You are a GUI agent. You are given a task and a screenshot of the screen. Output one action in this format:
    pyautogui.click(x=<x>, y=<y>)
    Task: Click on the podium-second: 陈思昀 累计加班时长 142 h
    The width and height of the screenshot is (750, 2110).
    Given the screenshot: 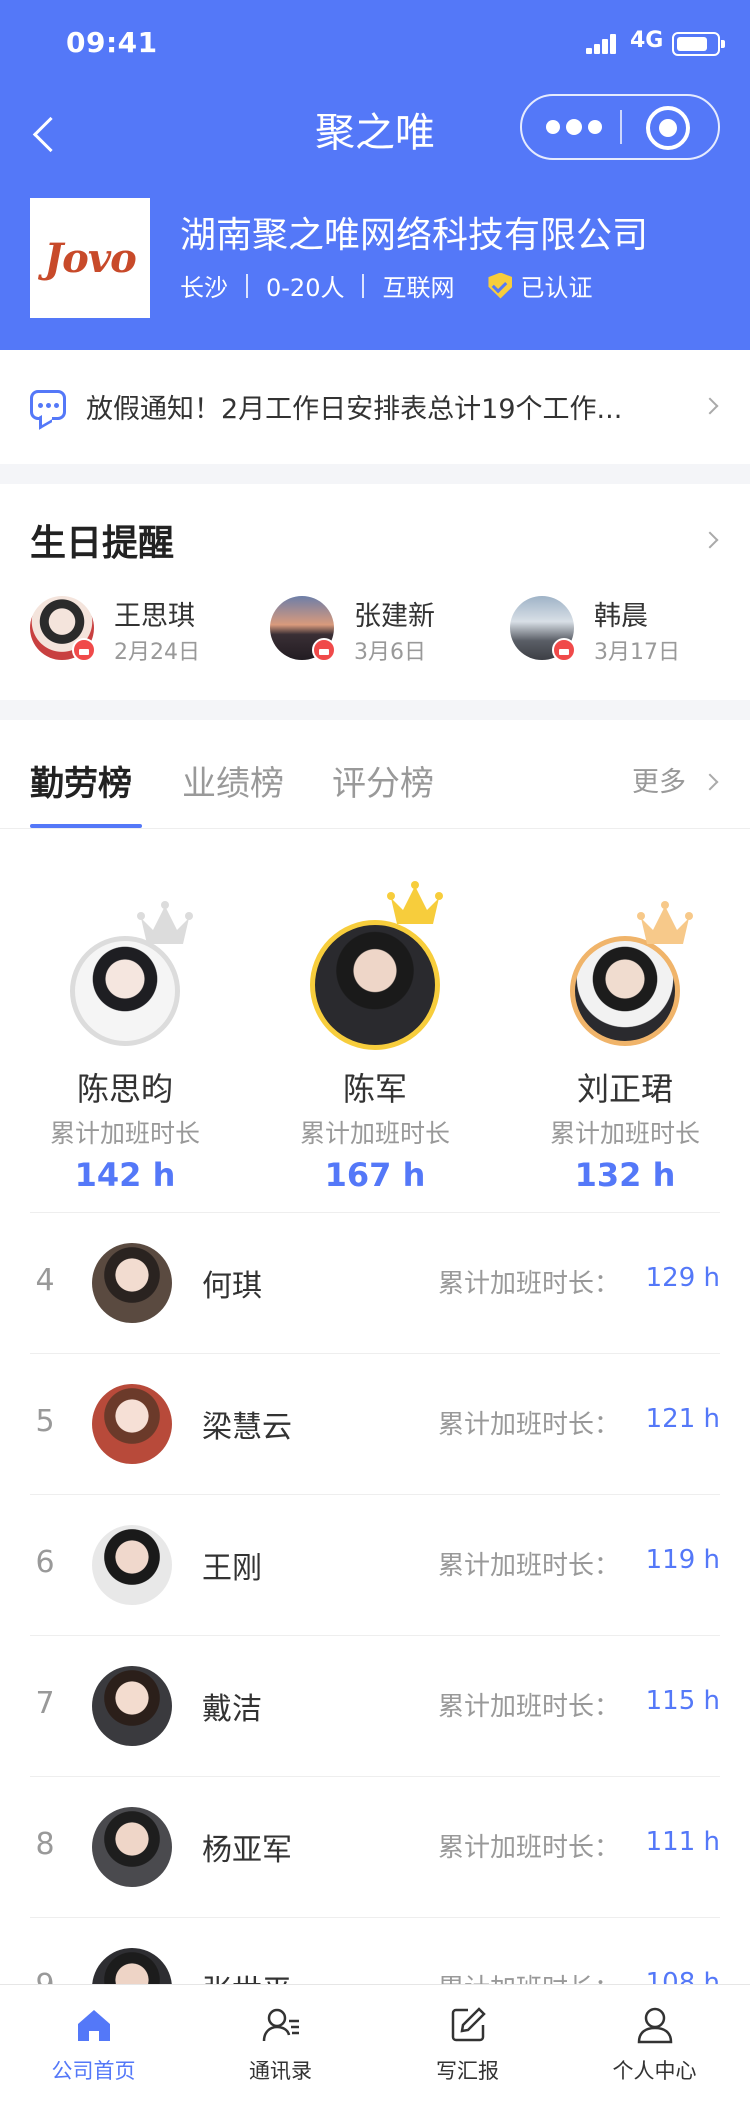 What is the action you would take?
    pyautogui.click(x=125, y=1037)
    